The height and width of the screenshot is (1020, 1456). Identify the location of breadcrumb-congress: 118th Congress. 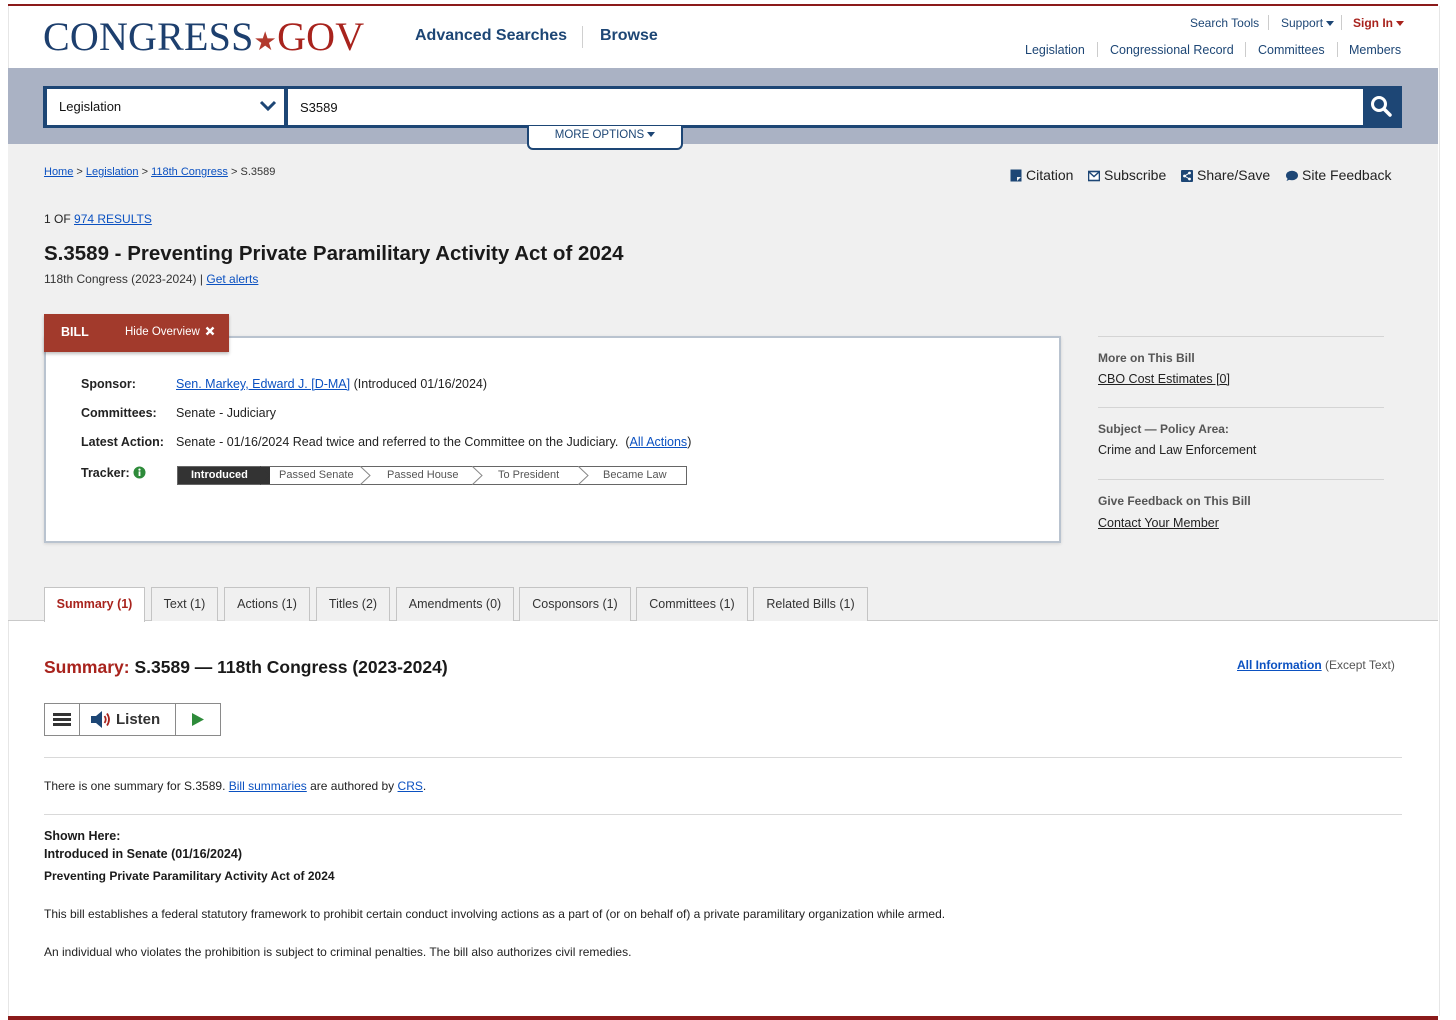
(189, 172).